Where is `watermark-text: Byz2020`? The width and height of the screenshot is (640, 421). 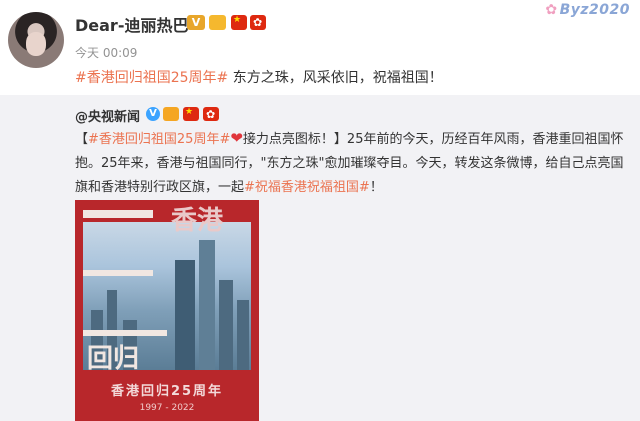 watermark-text: Byz2020 is located at coordinates (594, 10).